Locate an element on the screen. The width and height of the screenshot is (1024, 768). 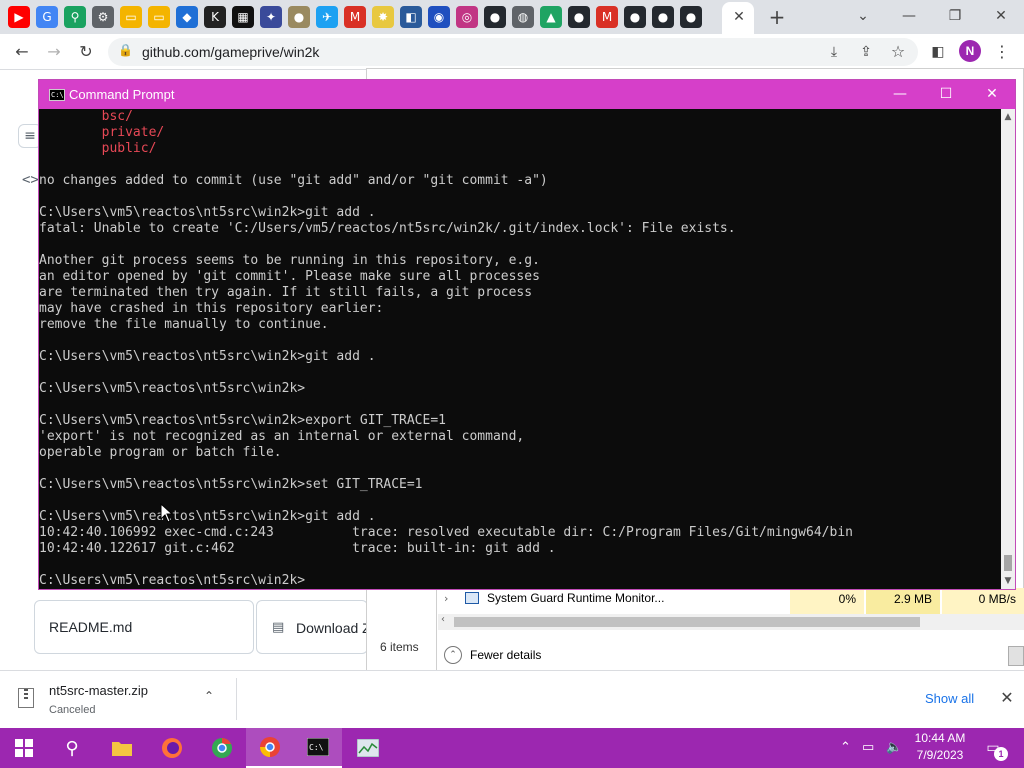
collapse-up-icon: ⌃ is located at coordinates (453, 655).